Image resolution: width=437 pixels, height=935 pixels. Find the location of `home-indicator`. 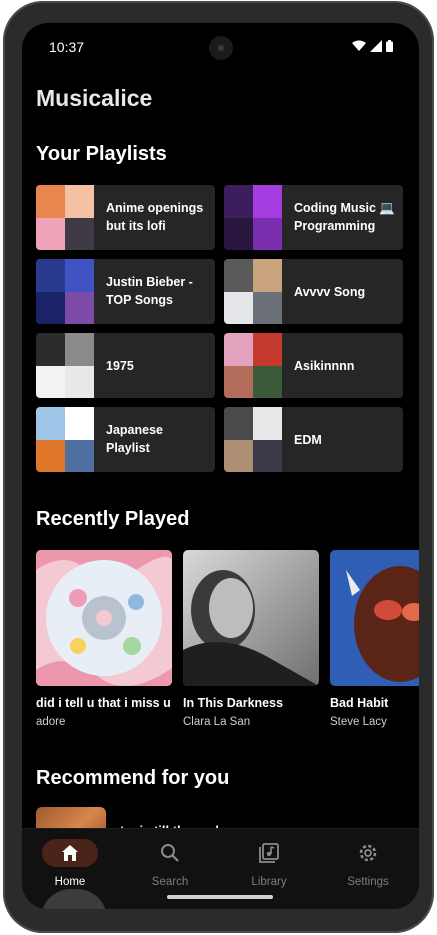

home-indicator is located at coordinates (220, 897).